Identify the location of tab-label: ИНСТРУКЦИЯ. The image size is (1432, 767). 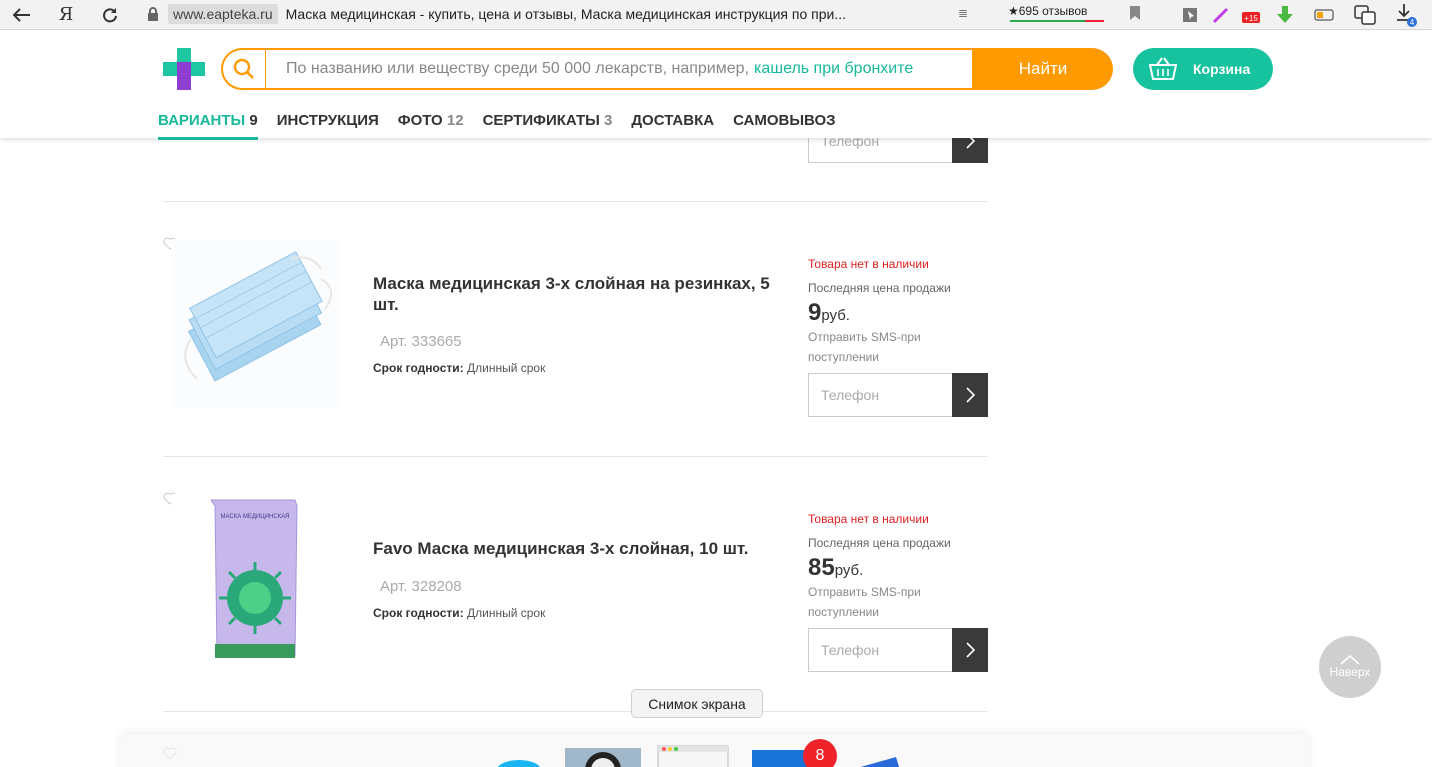
(327, 120).